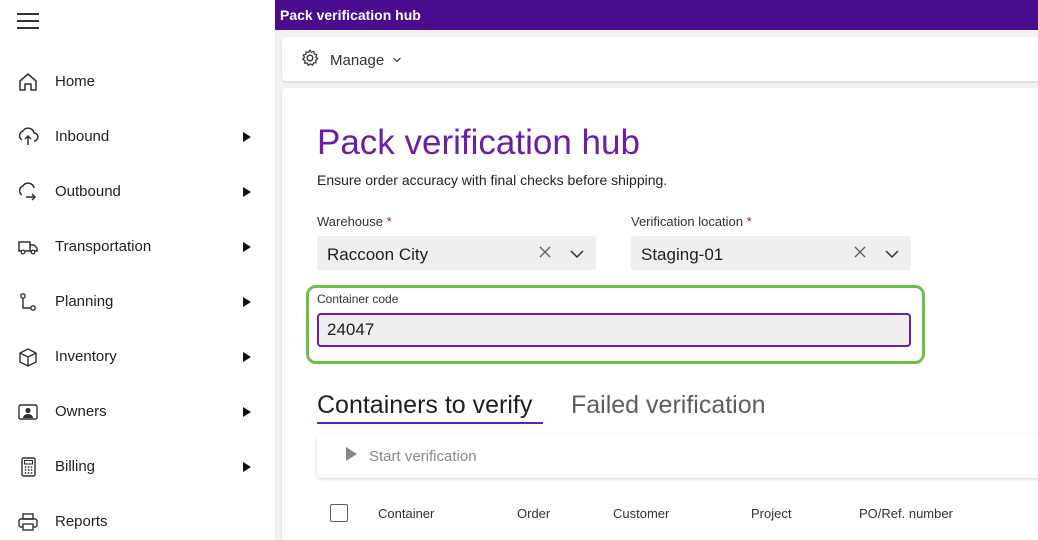  Describe the element at coordinates (677, 456) in the screenshot. I see `grid-command-bar: Start verification` at that location.